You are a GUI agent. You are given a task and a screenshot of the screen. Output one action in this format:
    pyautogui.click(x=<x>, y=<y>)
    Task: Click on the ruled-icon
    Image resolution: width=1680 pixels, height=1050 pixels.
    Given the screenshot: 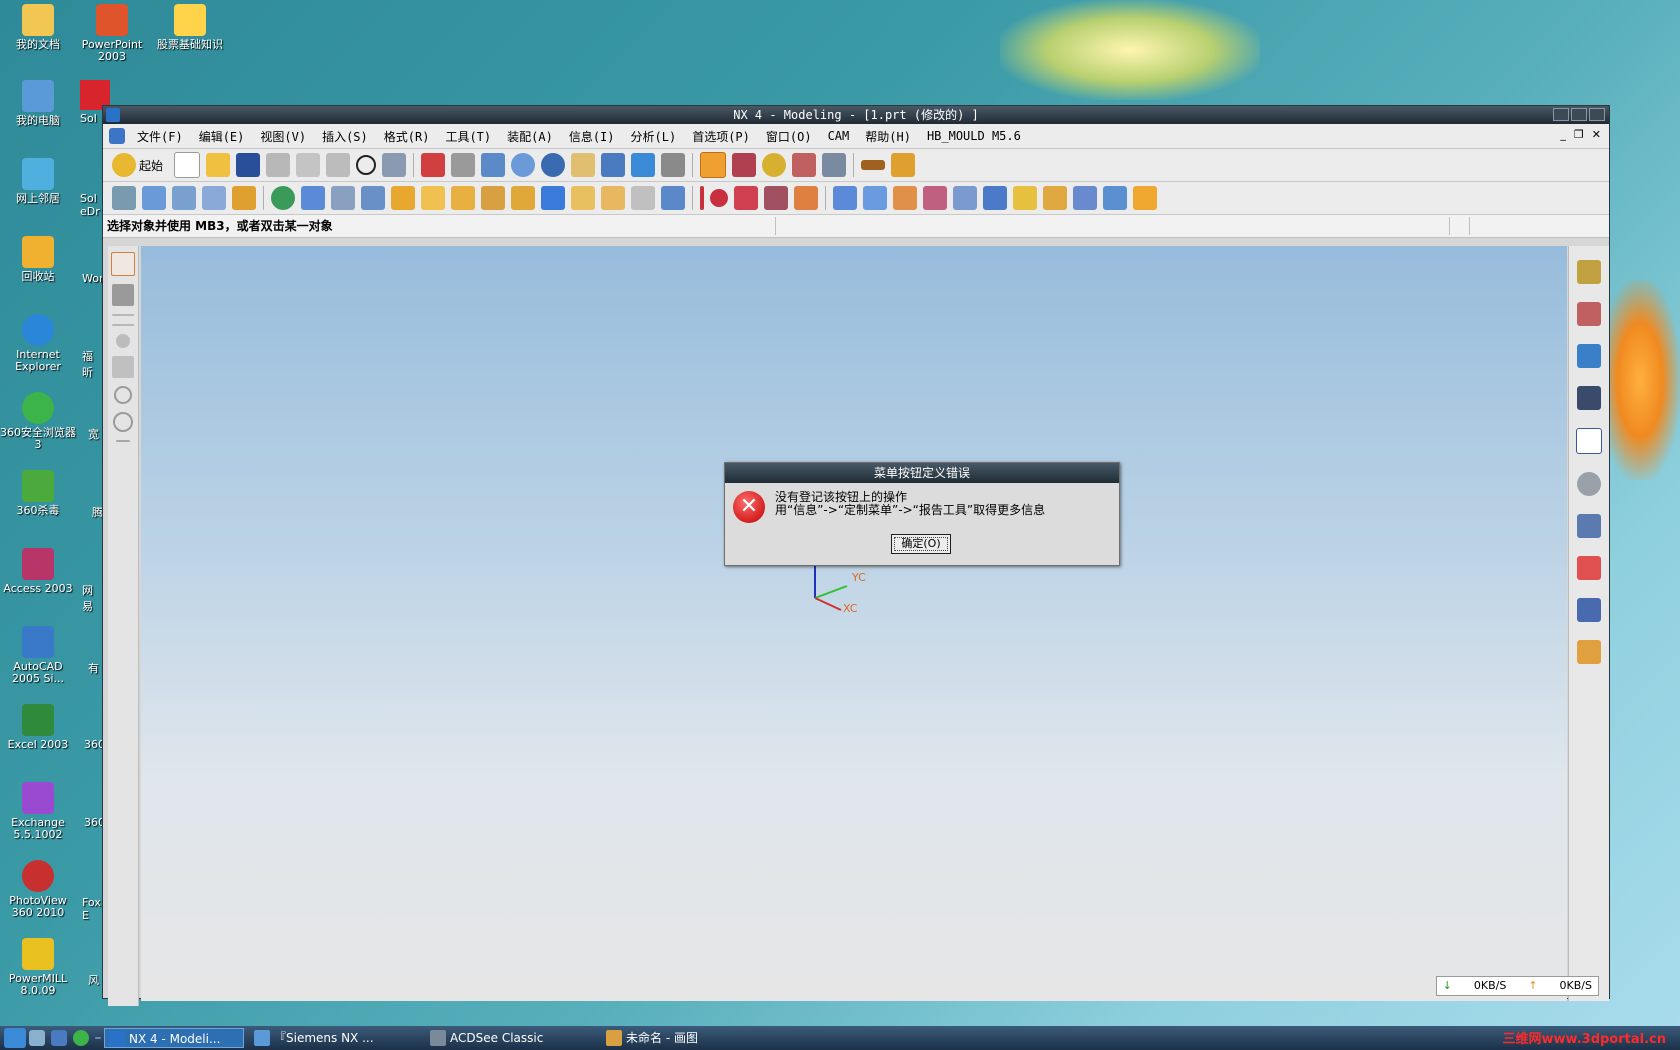 What is the action you would take?
    pyautogui.click(x=935, y=198)
    